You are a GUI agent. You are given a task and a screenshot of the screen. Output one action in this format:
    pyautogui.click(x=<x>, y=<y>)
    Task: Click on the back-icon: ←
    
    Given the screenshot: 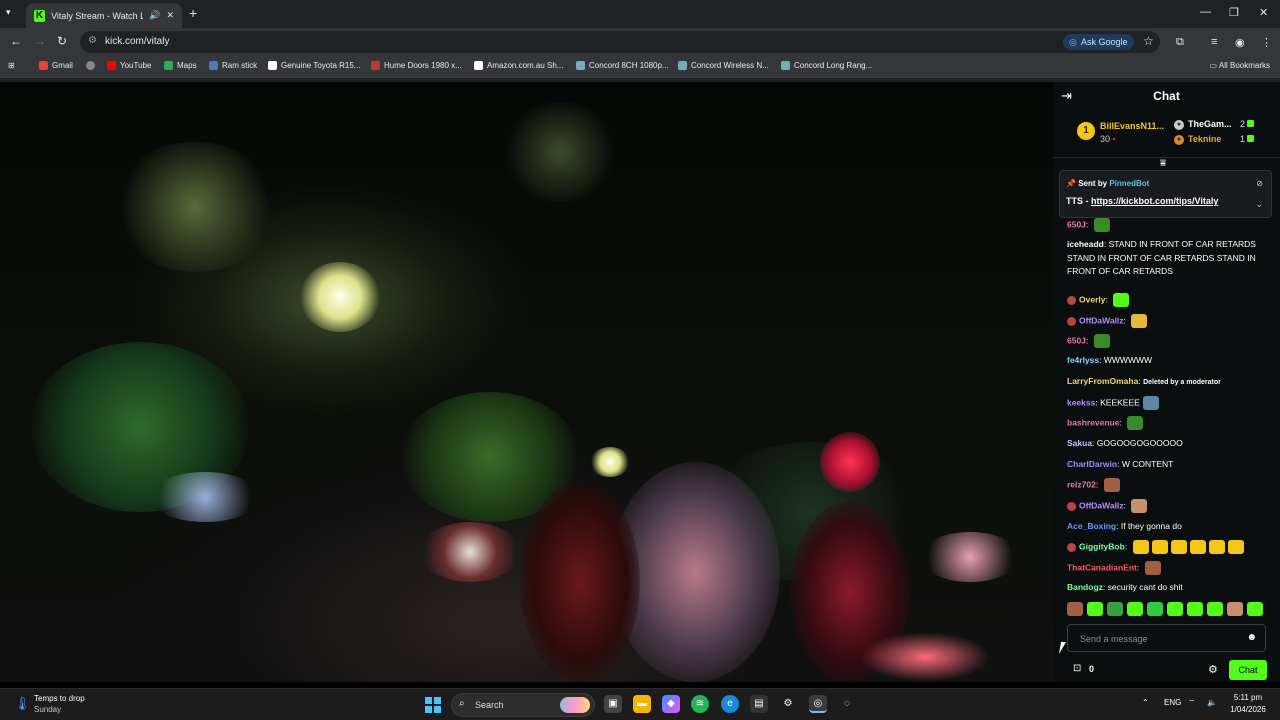 What is the action you would take?
    pyautogui.click(x=16, y=41)
    